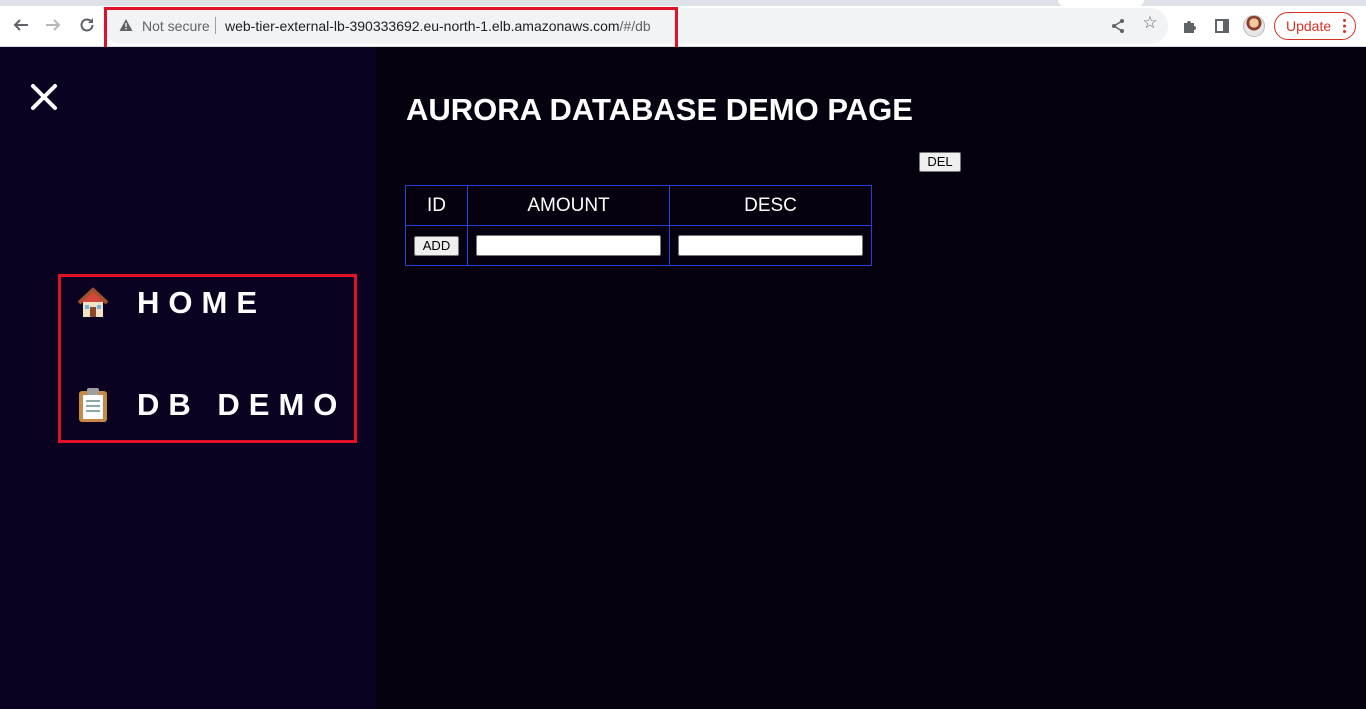 This screenshot has height=709, width=1366. Describe the element at coordinates (93, 405) in the screenshot. I see `clipboard-icon` at that location.